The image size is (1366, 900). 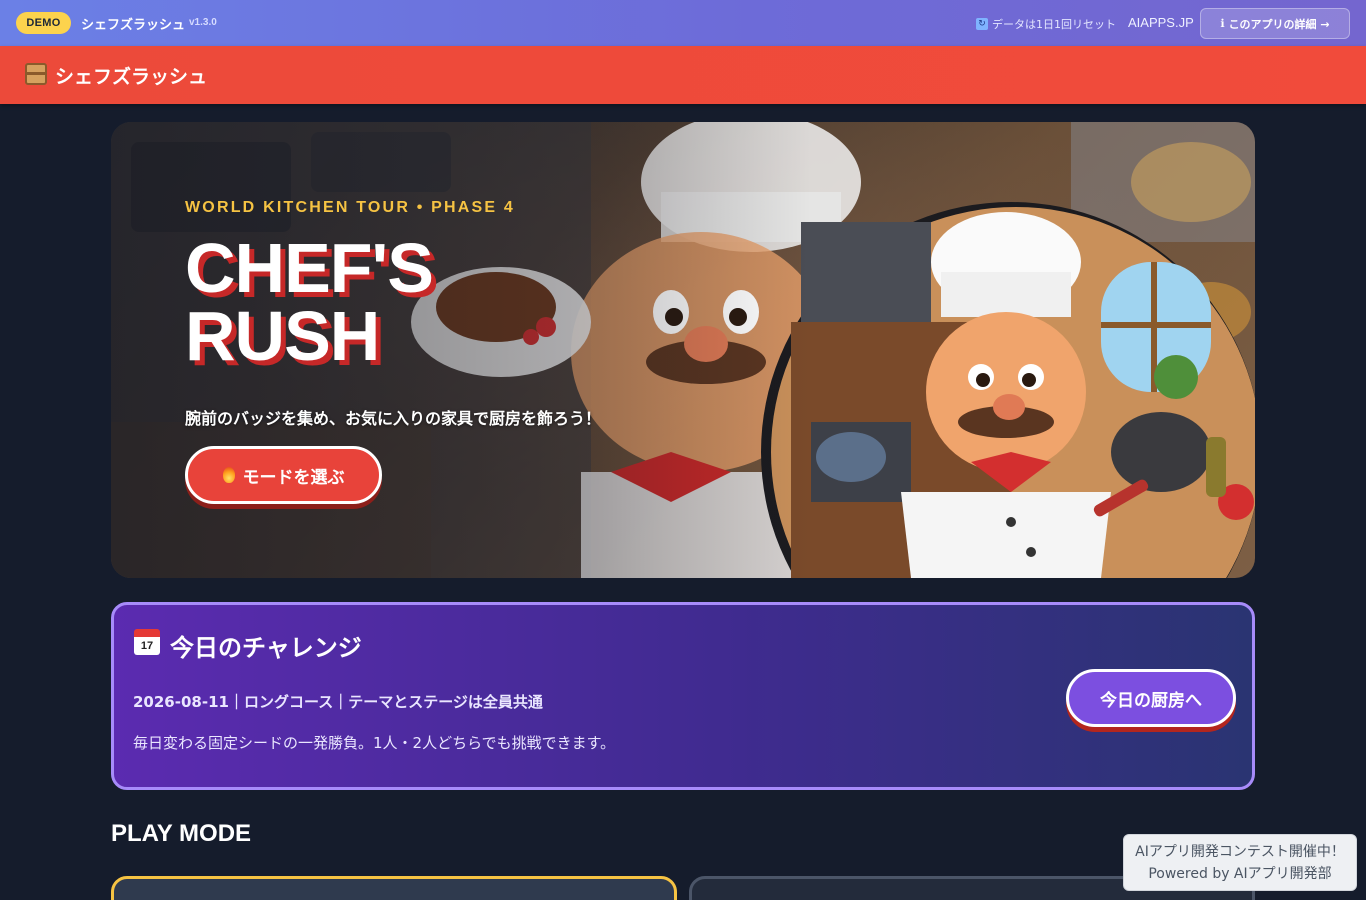 What do you see at coordinates (683, 75) in the screenshot?
I see `app-header: シェフズラッシュ` at bounding box center [683, 75].